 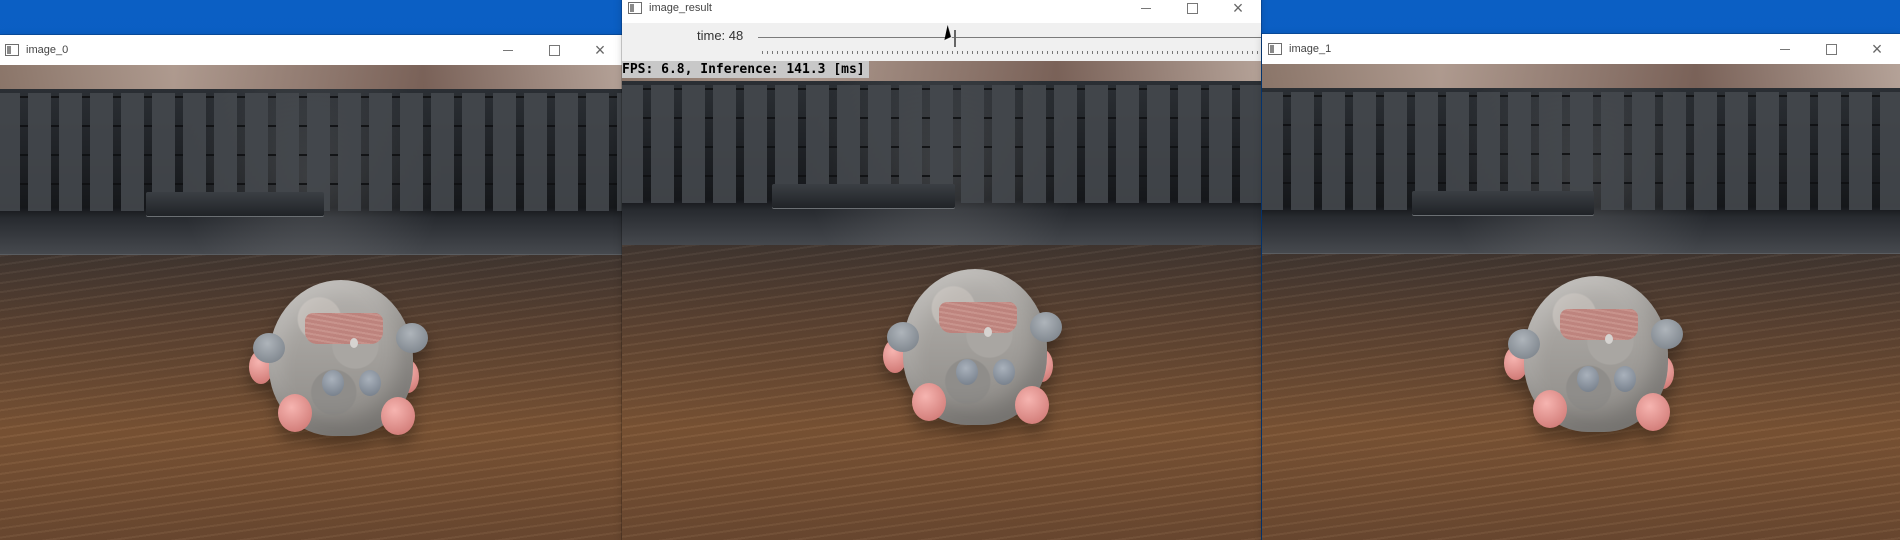 I want to click on trackbar-line, so click(x=1009, y=37).